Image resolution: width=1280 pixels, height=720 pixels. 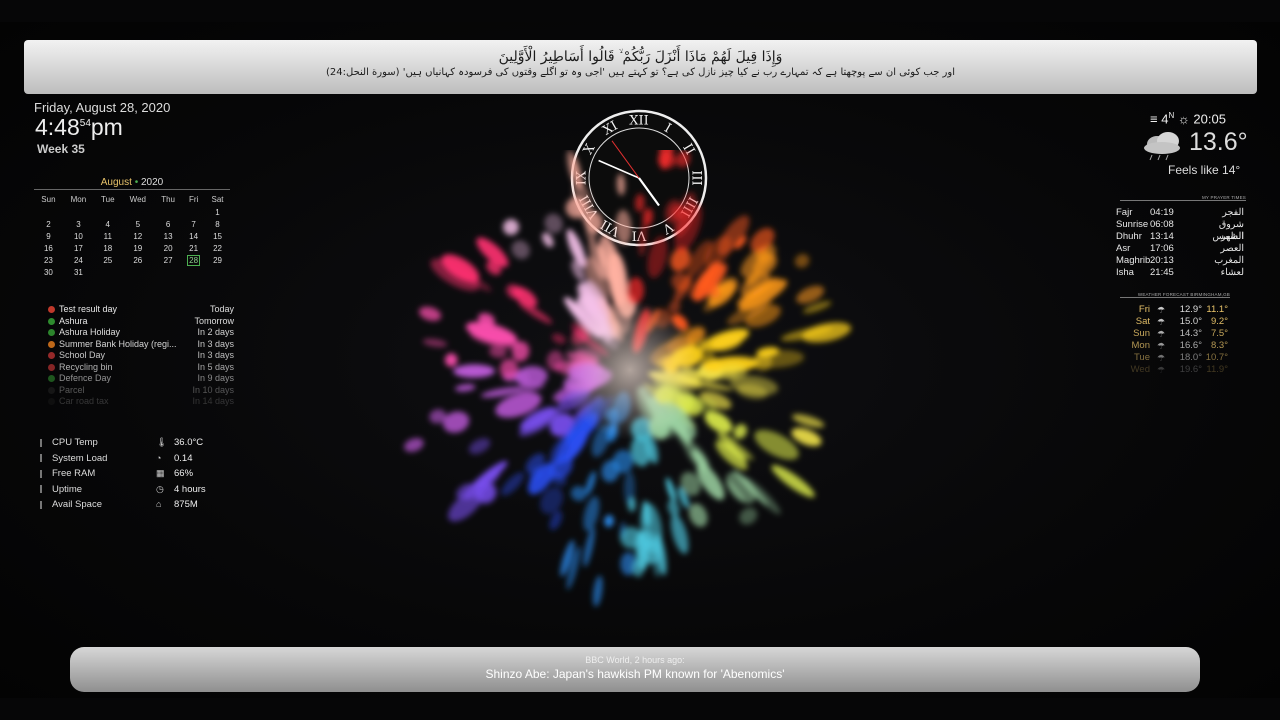 I want to click on sunset-time: 20:05, so click(x=1209, y=119).